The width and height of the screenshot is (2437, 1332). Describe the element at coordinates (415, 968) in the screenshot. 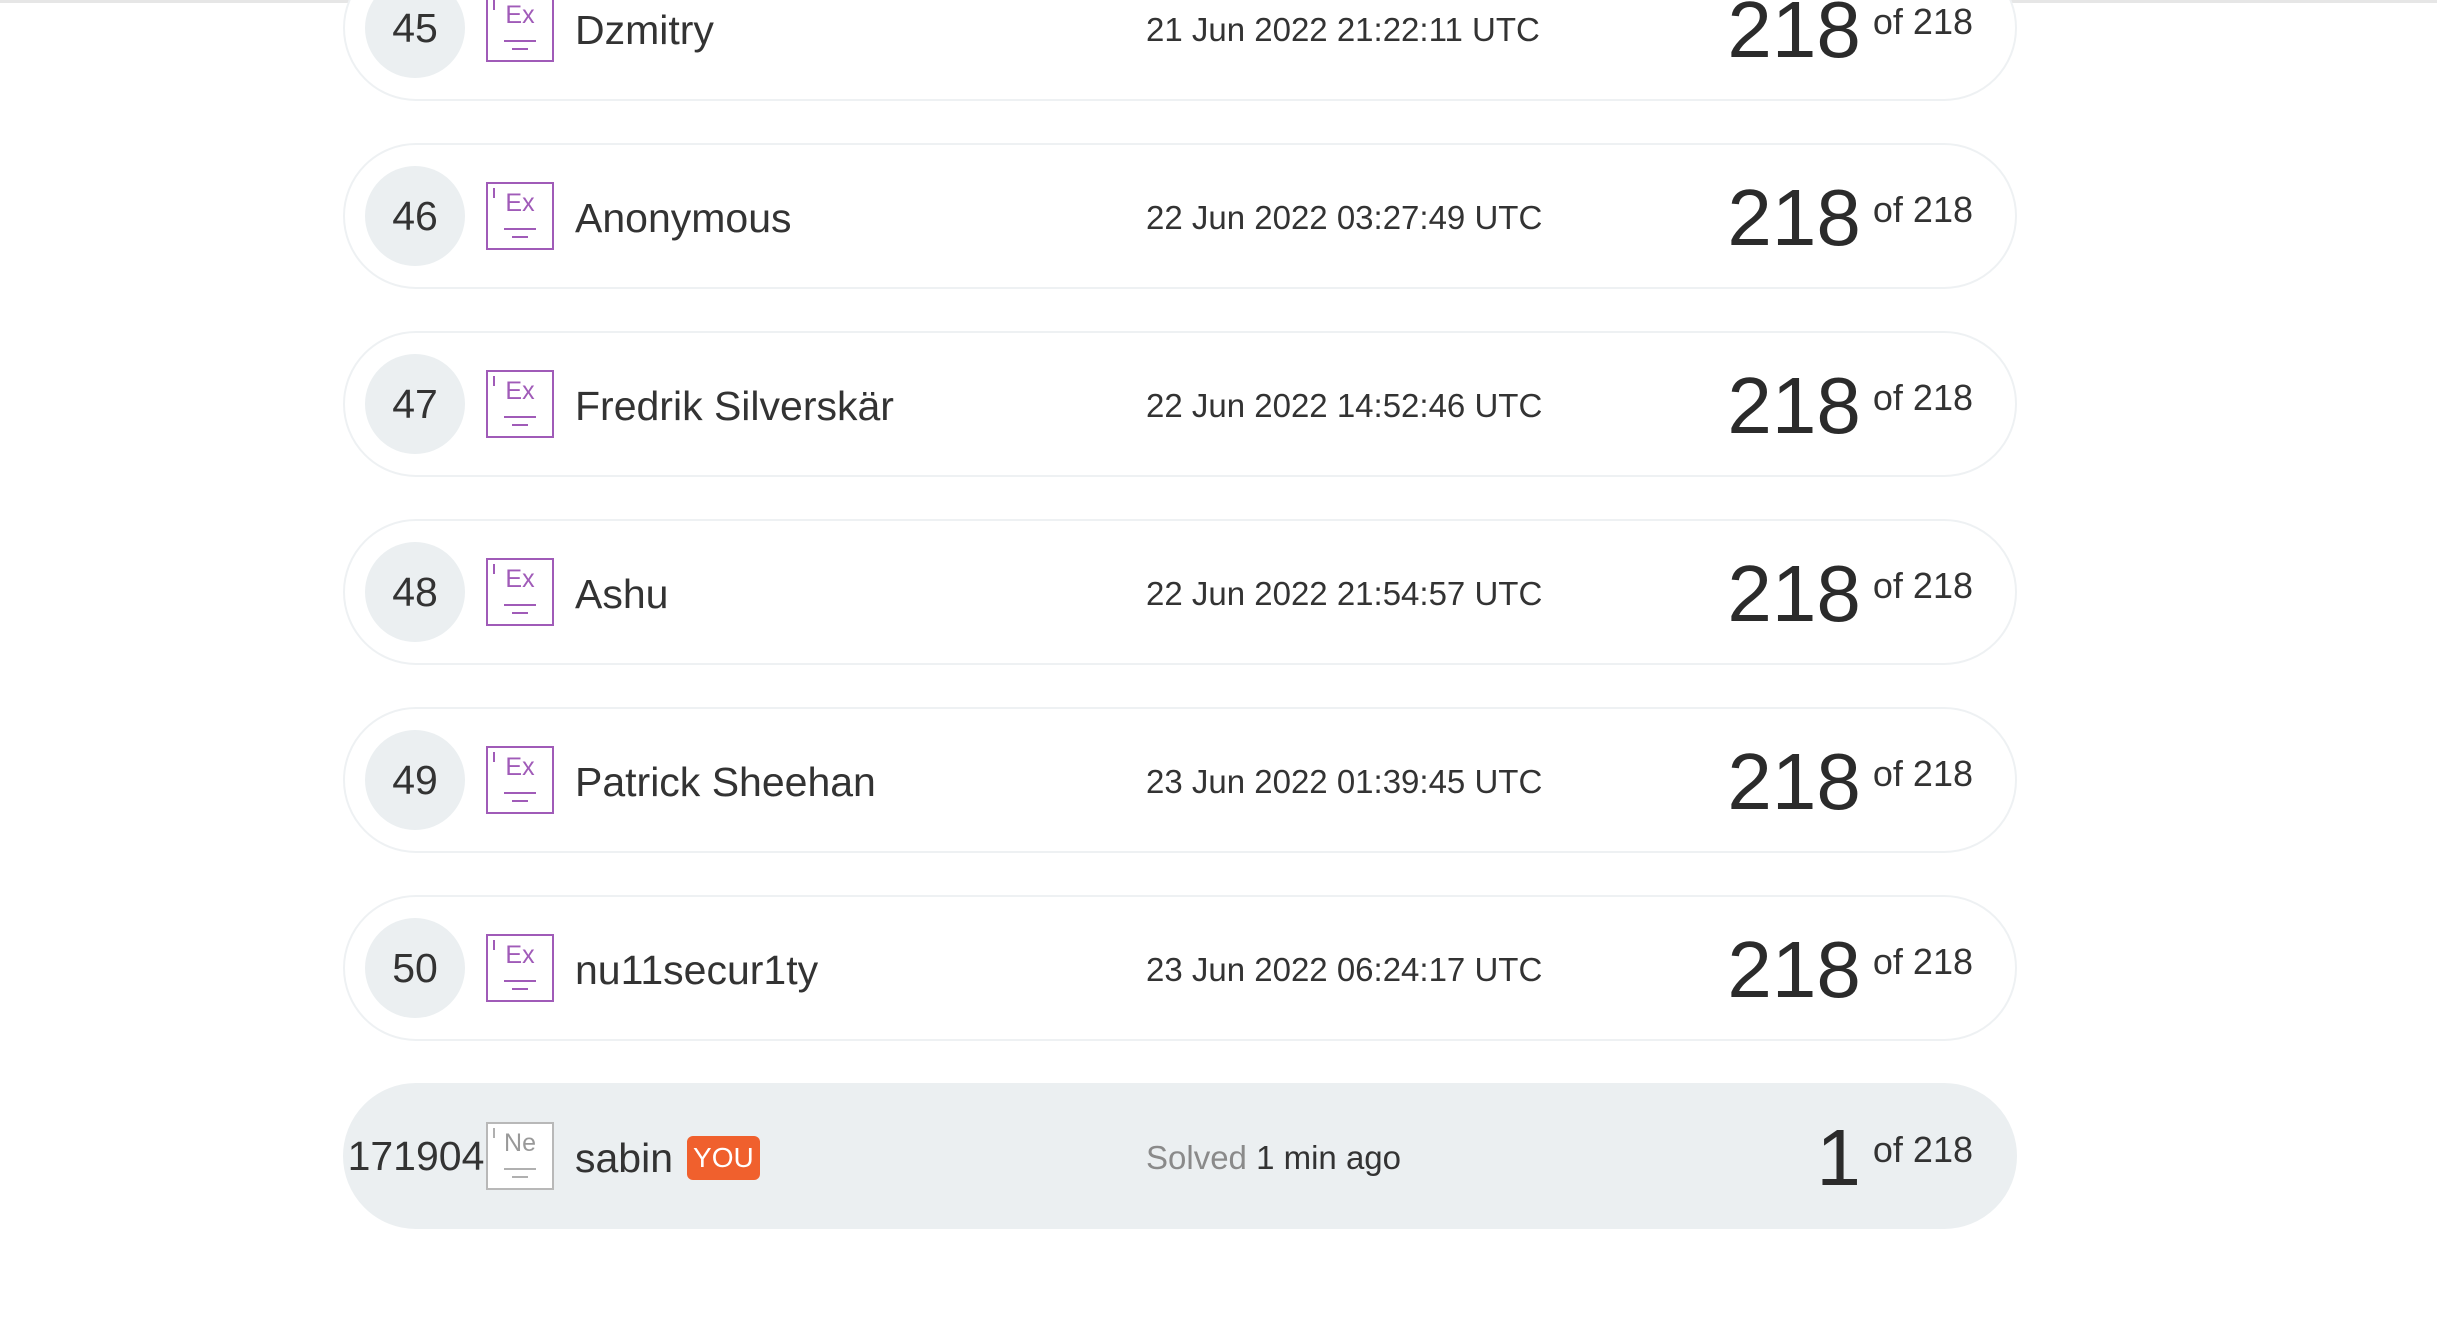

I see `rank-badge: 50` at that location.